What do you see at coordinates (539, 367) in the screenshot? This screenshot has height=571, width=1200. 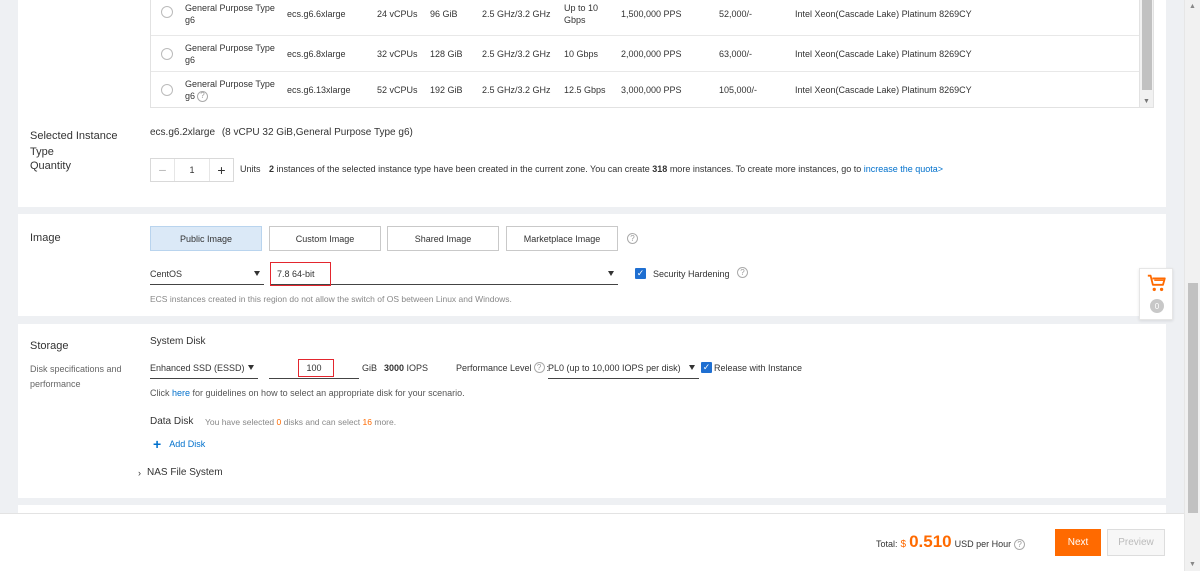 I see `performance-help-icon: ?` at bounding box center [539, 367].